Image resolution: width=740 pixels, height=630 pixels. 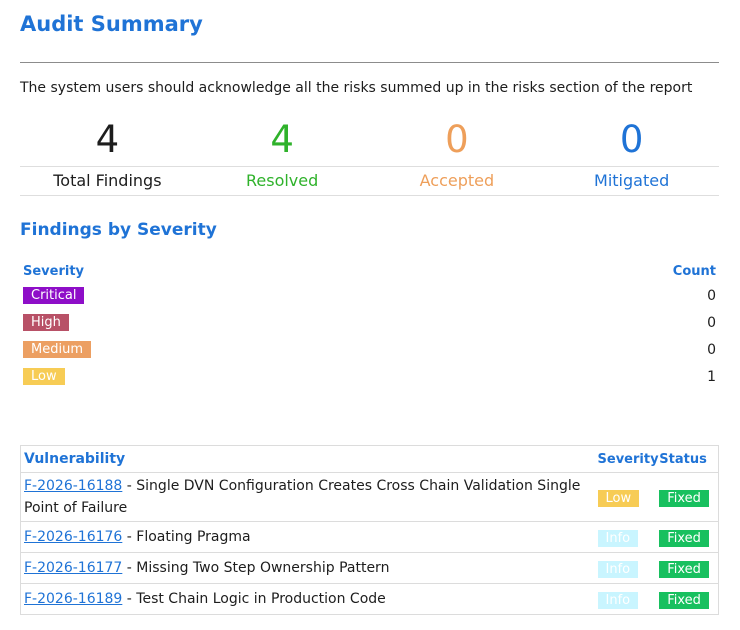 What do you see at coordinates (107, 139) in the screenshot?
I see `stat-total-value: 4` at bounding box center [107, 139].